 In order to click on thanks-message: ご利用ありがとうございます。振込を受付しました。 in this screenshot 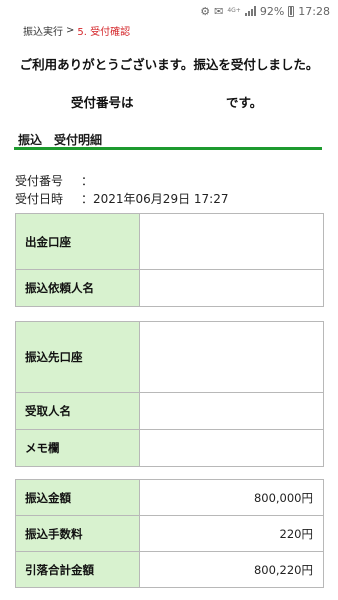, I will do `click(169, 64)`.